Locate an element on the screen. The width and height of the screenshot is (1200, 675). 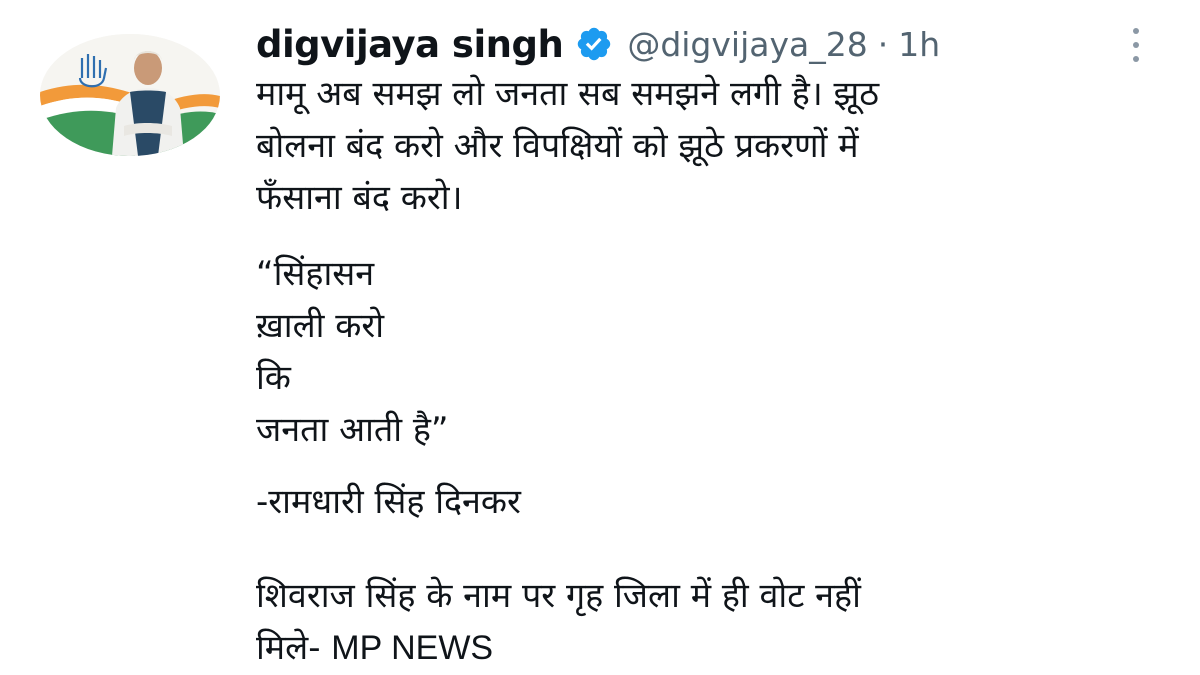
handle: @digvijaya_28 is located at coordinates (747, 44).